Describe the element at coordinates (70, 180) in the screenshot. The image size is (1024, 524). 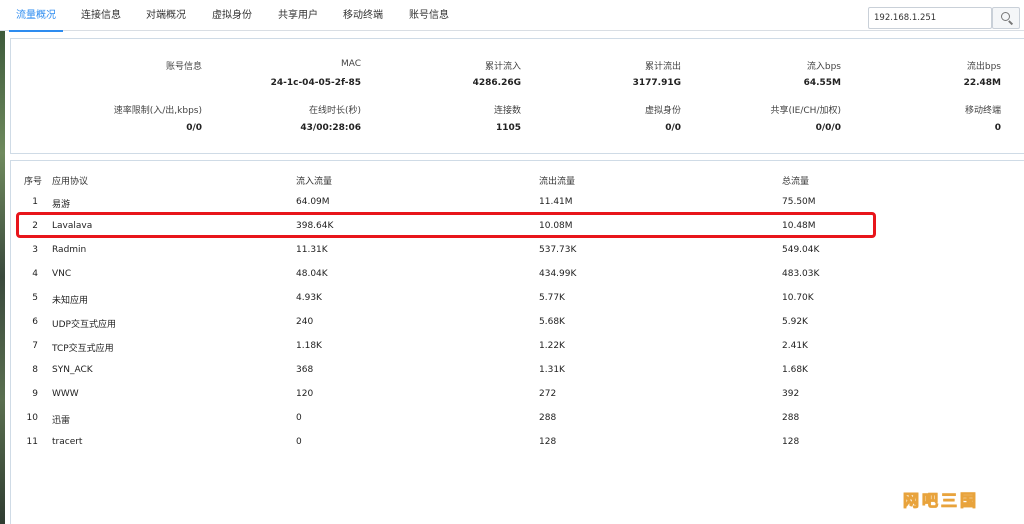
I see `table-header-protocol: 应用协议` at that location.